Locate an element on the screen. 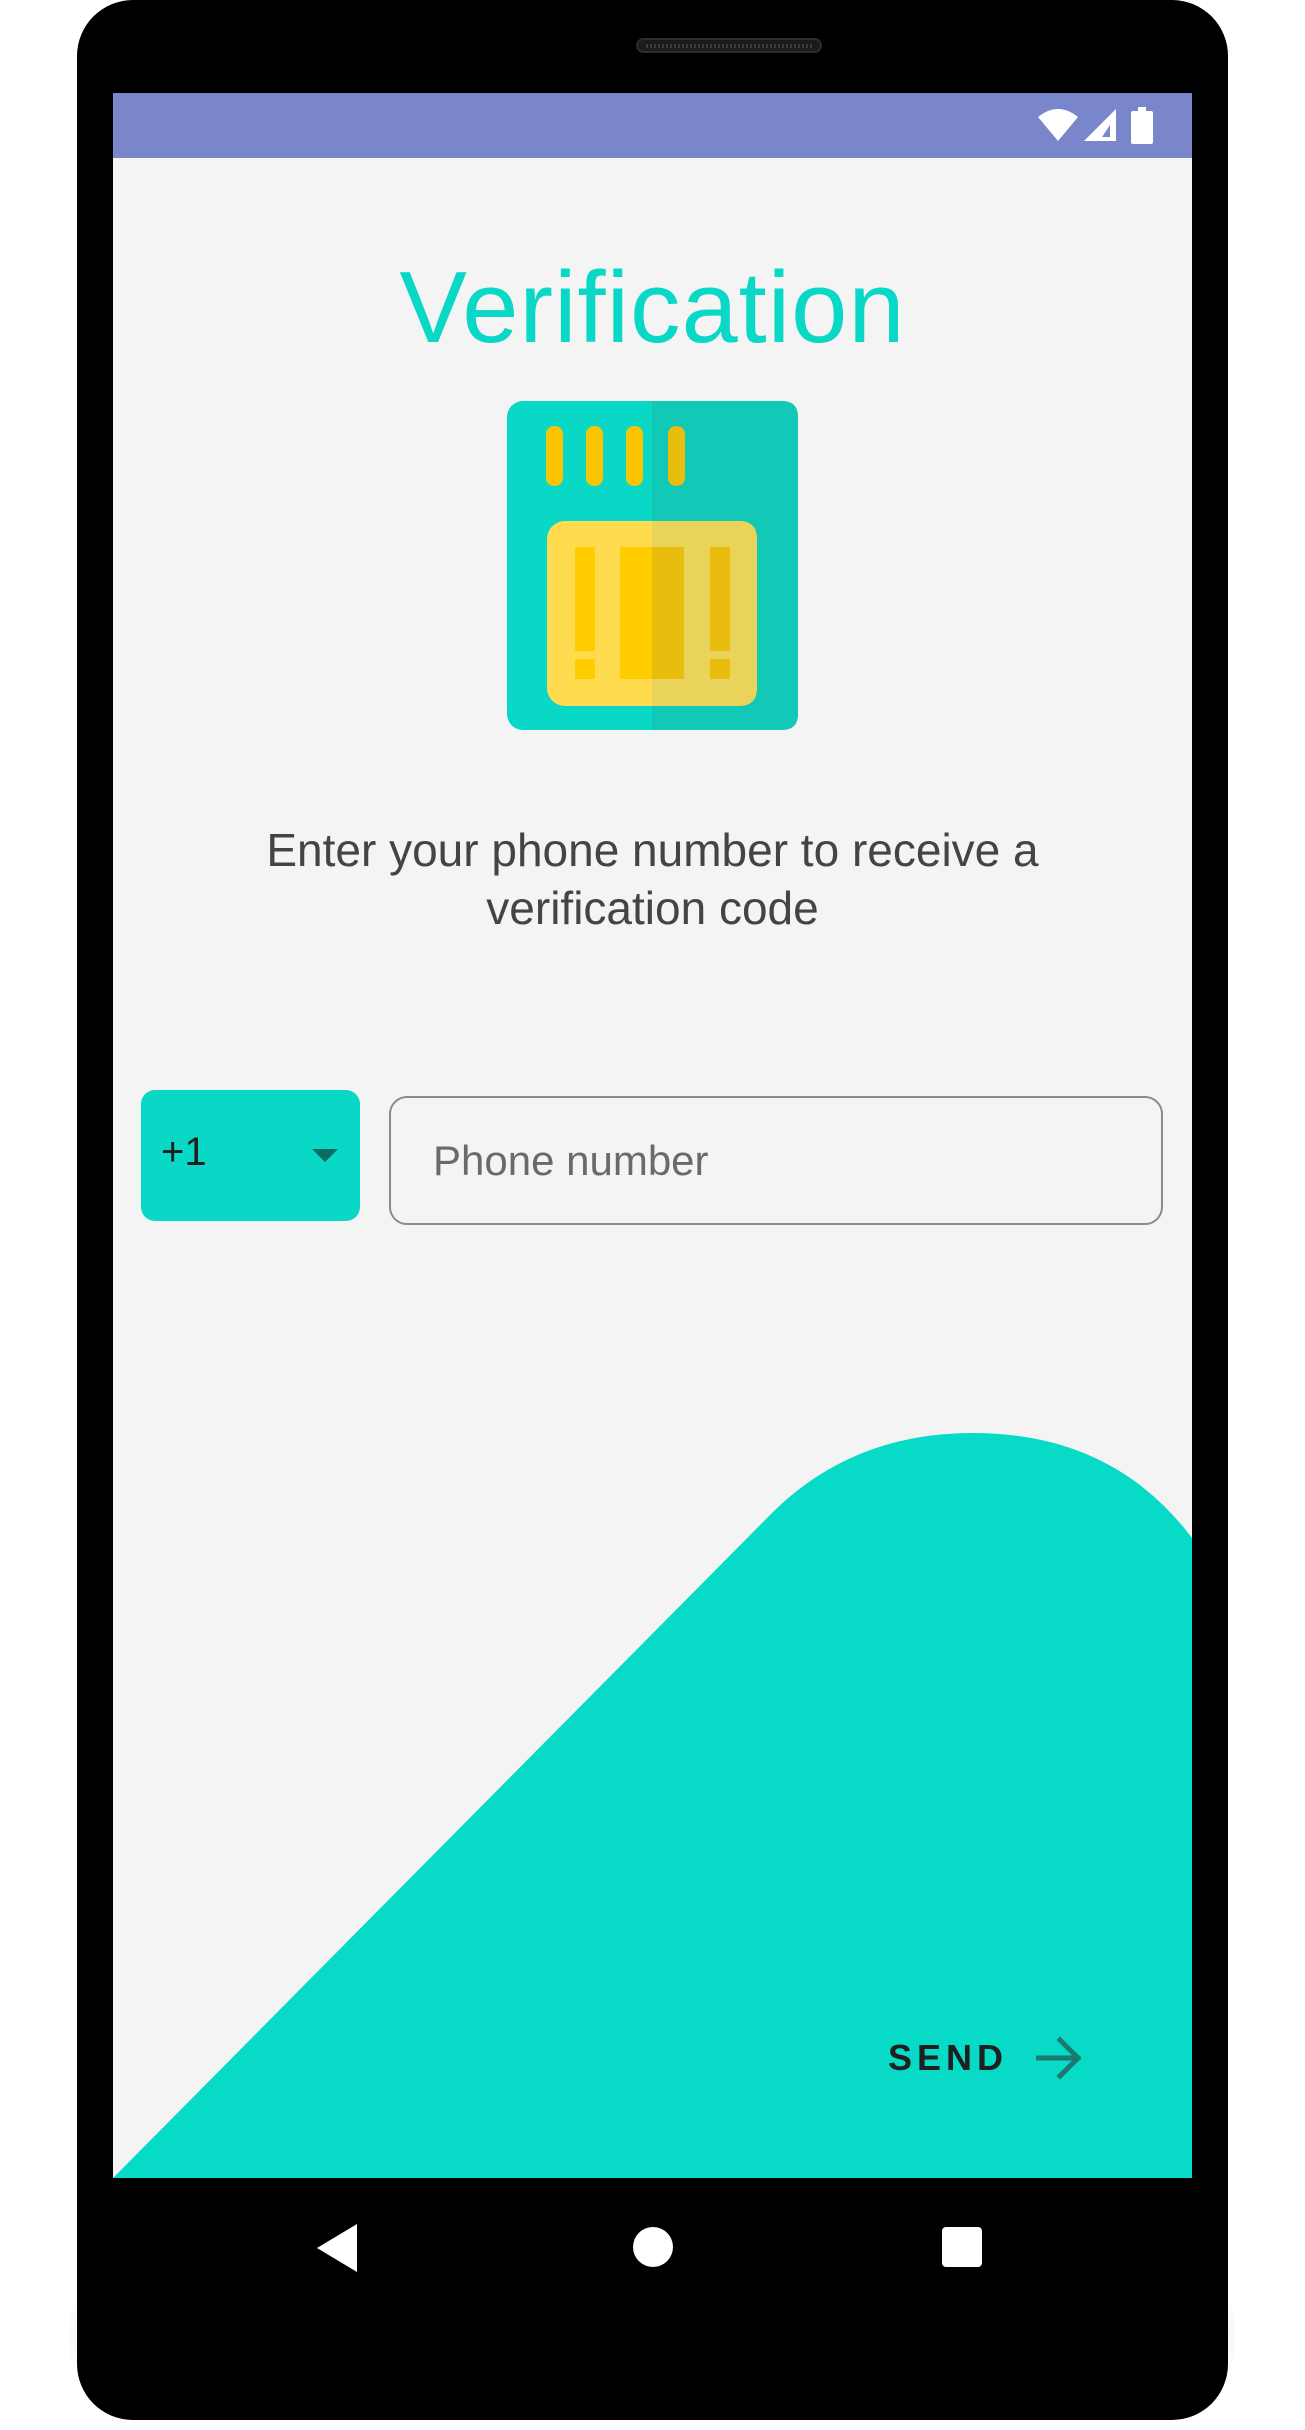 The image size is (1305, 2430). send-button: SEND is located at coordinates (986, 2058).